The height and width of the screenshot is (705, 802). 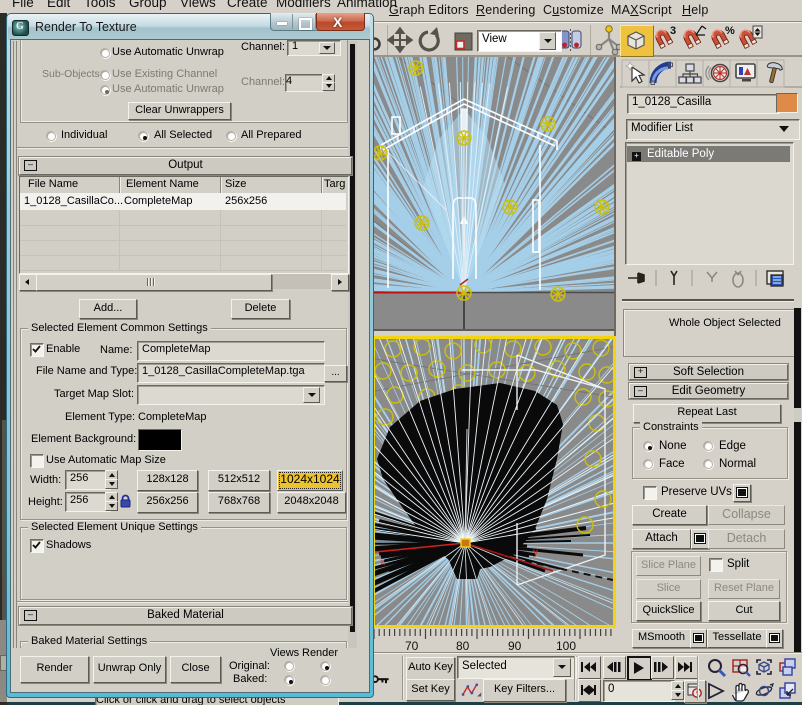 I want to click on svg-text: 100, so click(x=566, y=646).